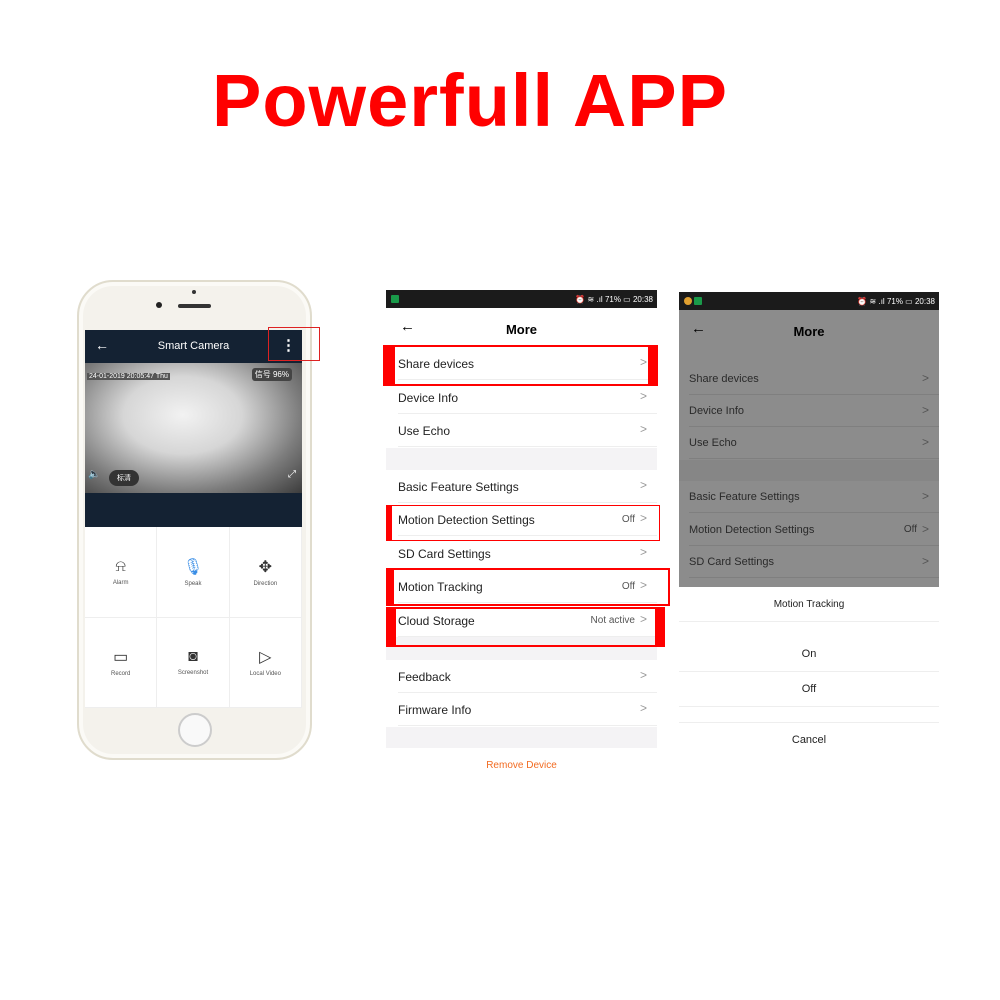  I want to click on screenshot-button: ◙ Screenshot, so click(193, 662).